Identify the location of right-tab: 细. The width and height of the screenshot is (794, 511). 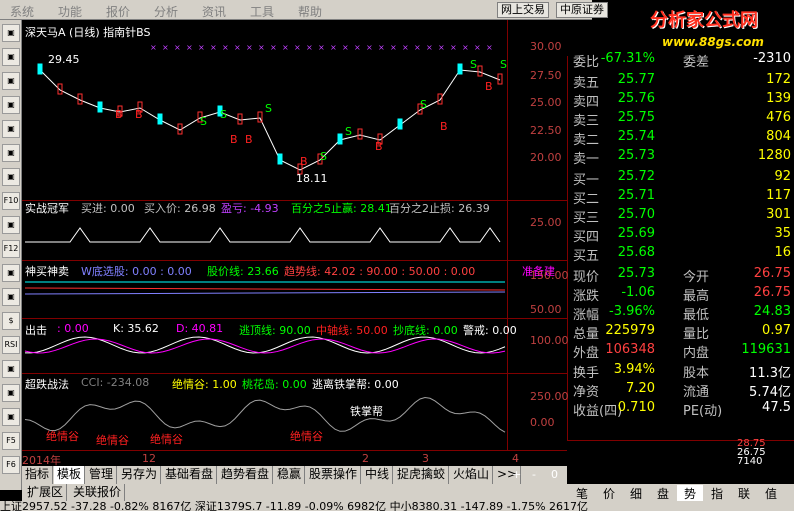
(636, 493).